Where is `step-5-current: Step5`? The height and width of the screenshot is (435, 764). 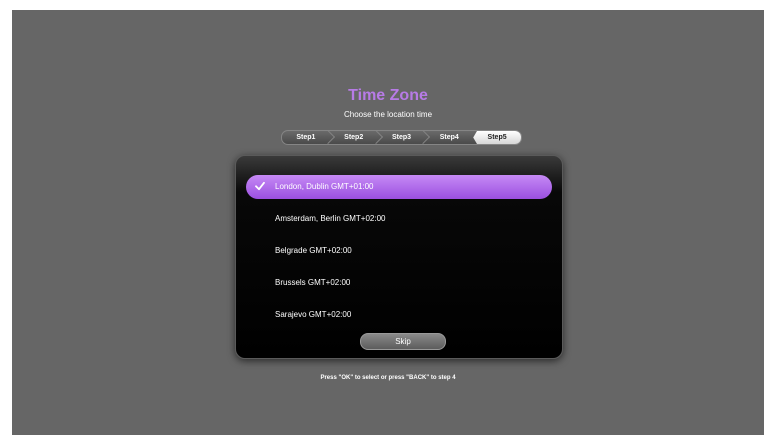 step-5-current: Step5 is located at coordinates (497, 137).